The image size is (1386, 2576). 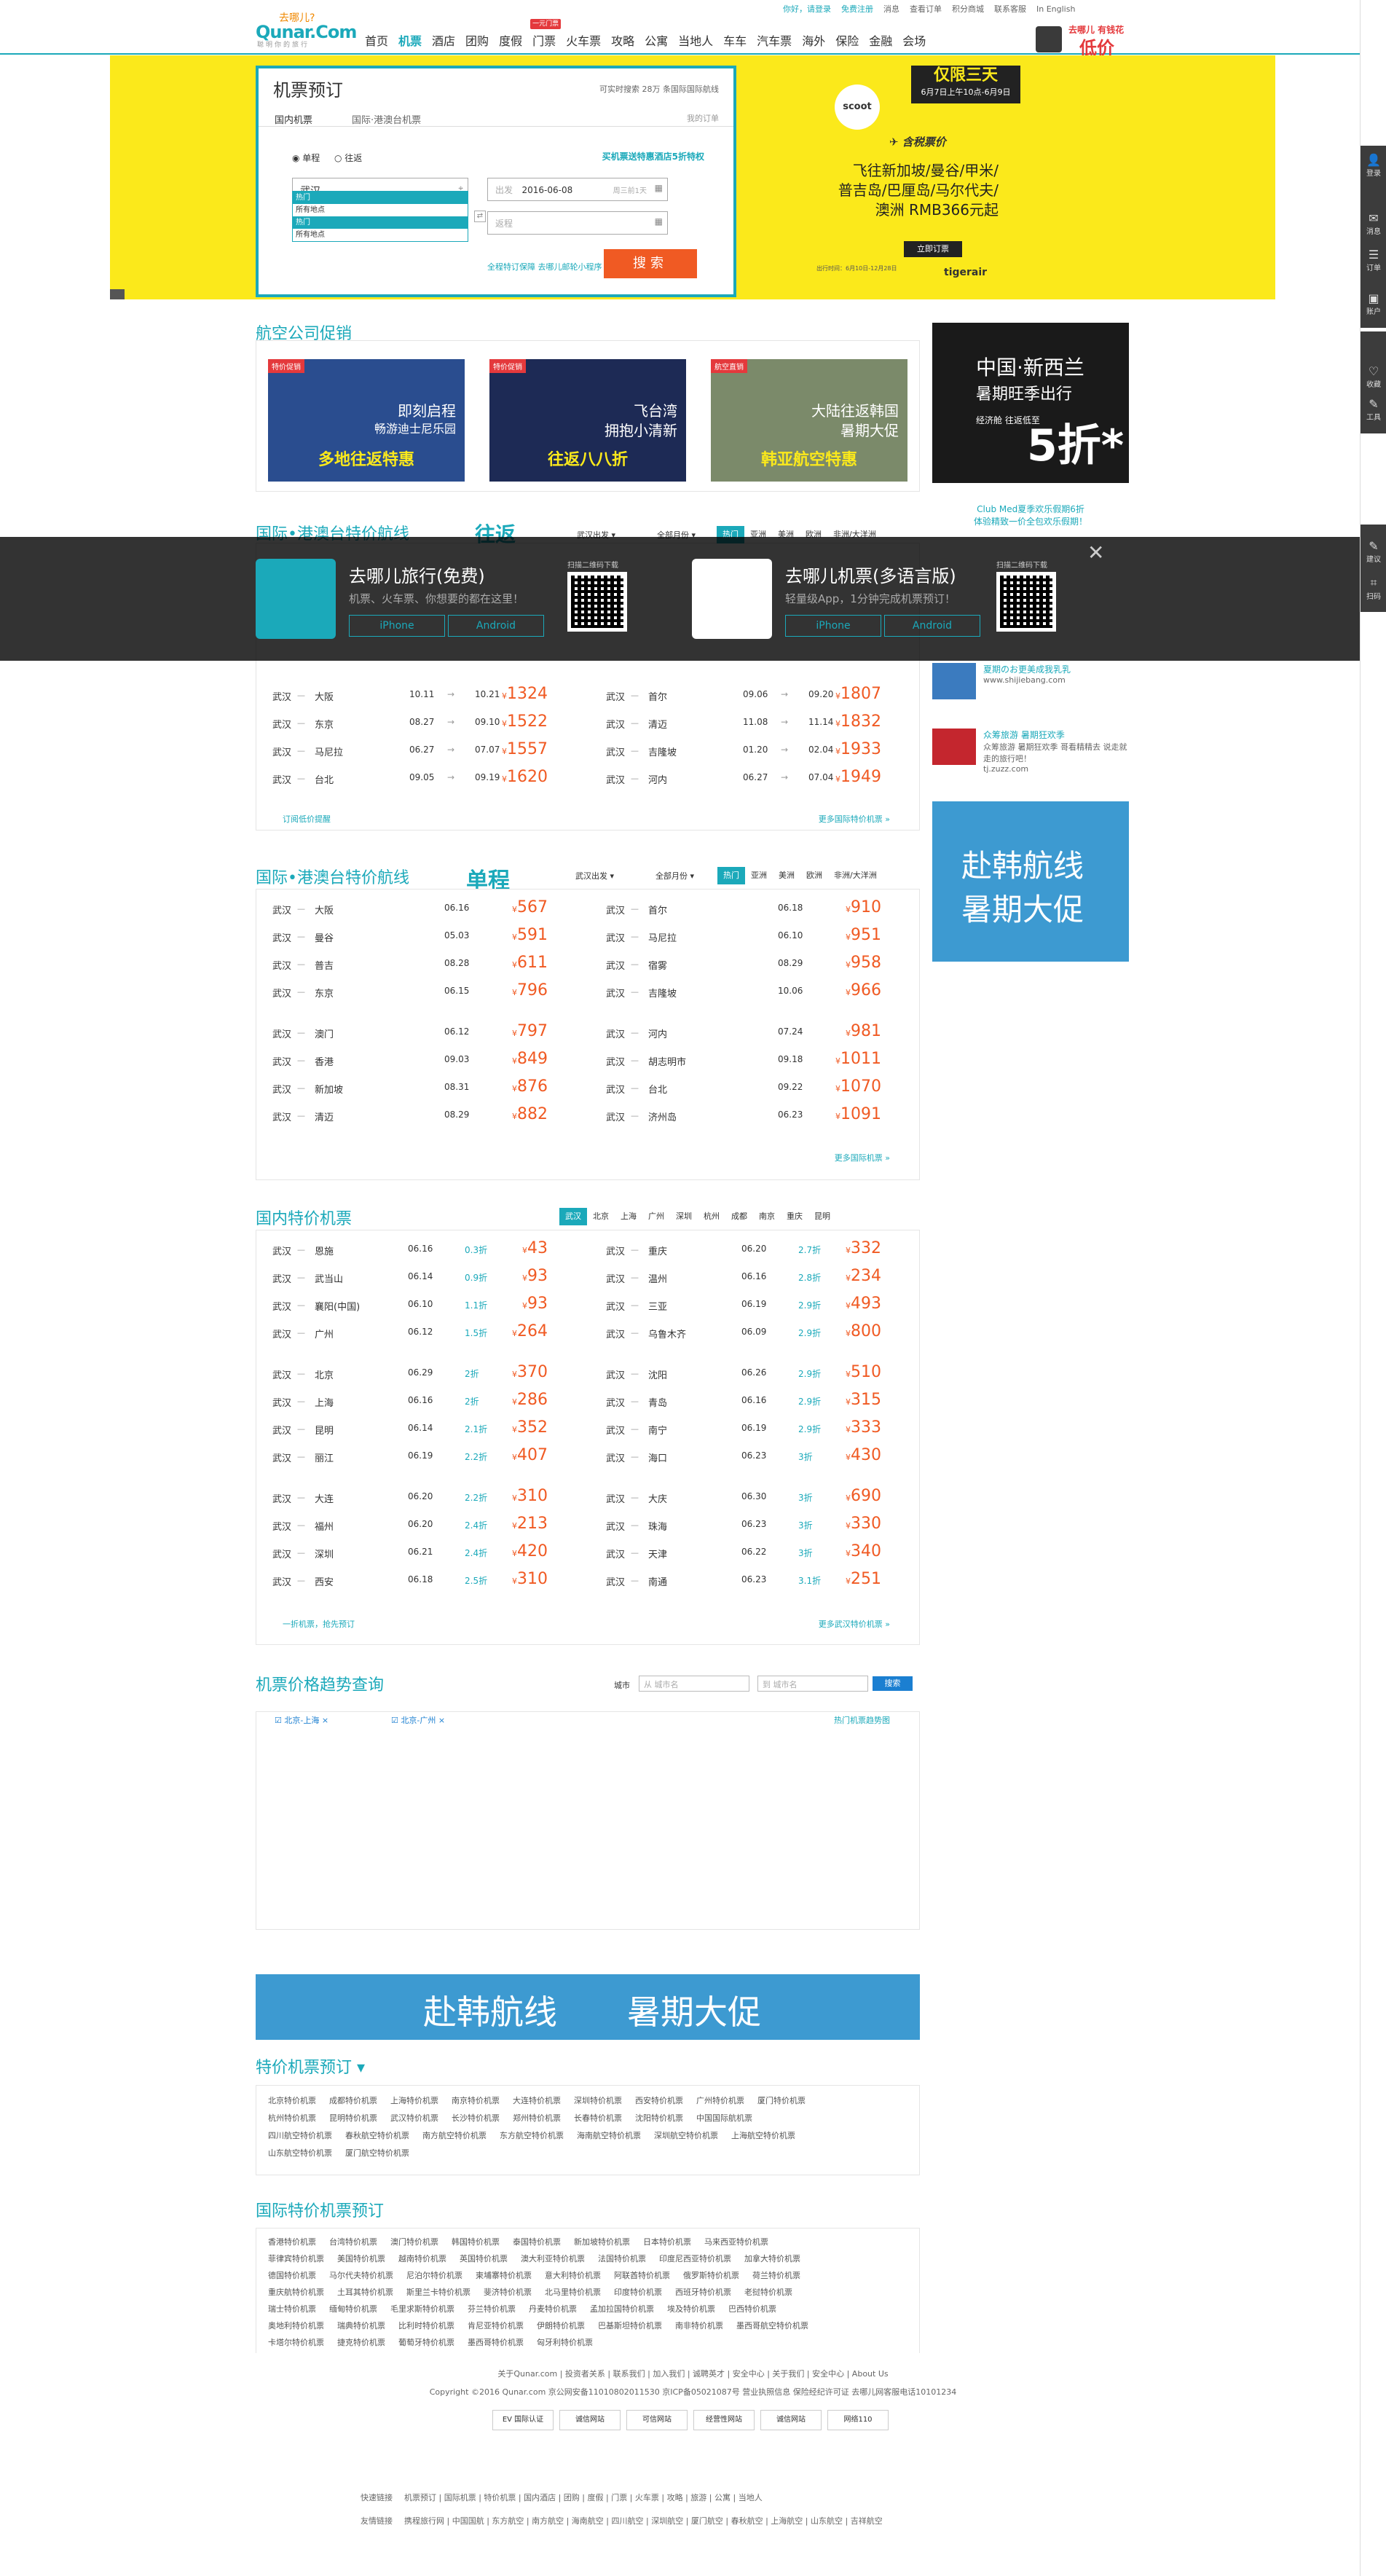 What do you see at coordinates (862, 1720) in the screenshot?
I see `hot-trend-link: 热门机票趋势图` at bounding box center [862, 1720].